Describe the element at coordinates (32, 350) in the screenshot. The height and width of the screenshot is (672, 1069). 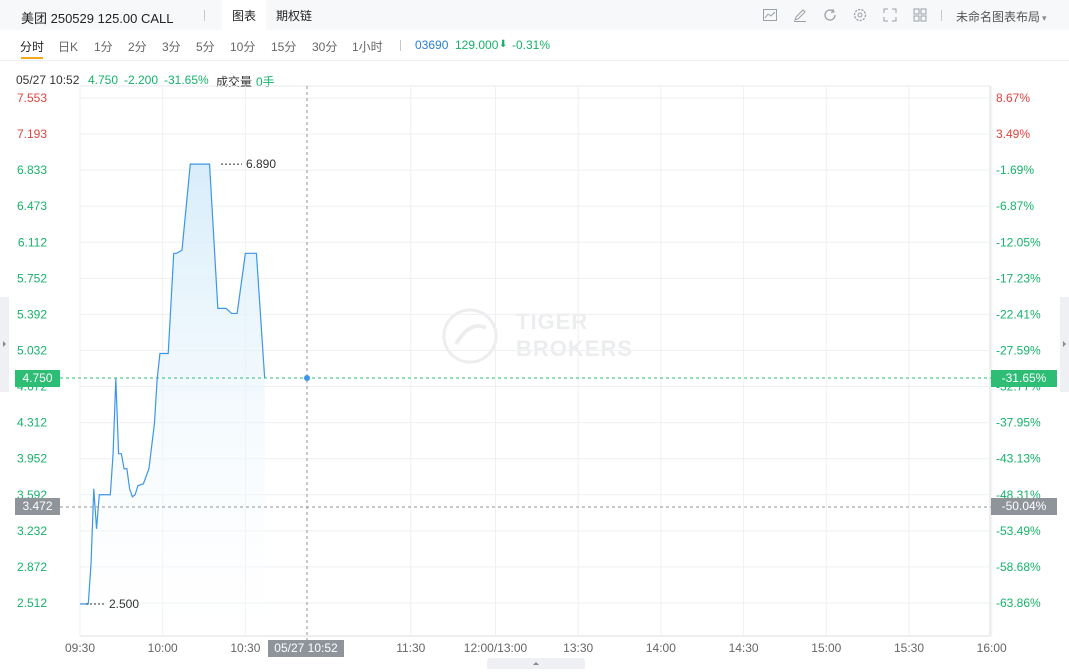
I see `y-tick-label-left: 5.032` at that location.